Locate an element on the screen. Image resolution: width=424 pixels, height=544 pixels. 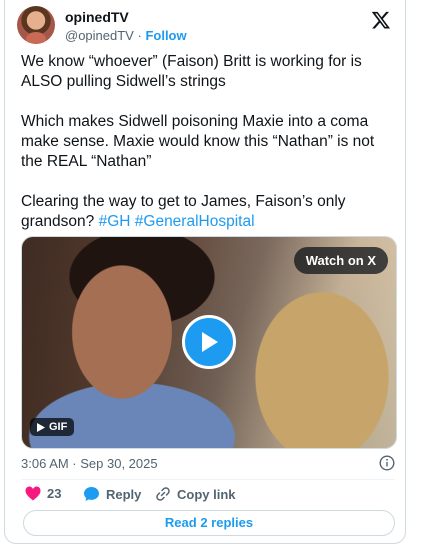
author-avatar is located at coordinates (36, 25).